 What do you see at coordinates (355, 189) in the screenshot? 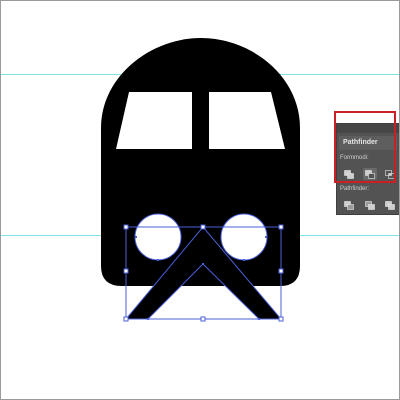
I see `pathfinders-label: Pathfinder:` at bounding box center [355, 189].